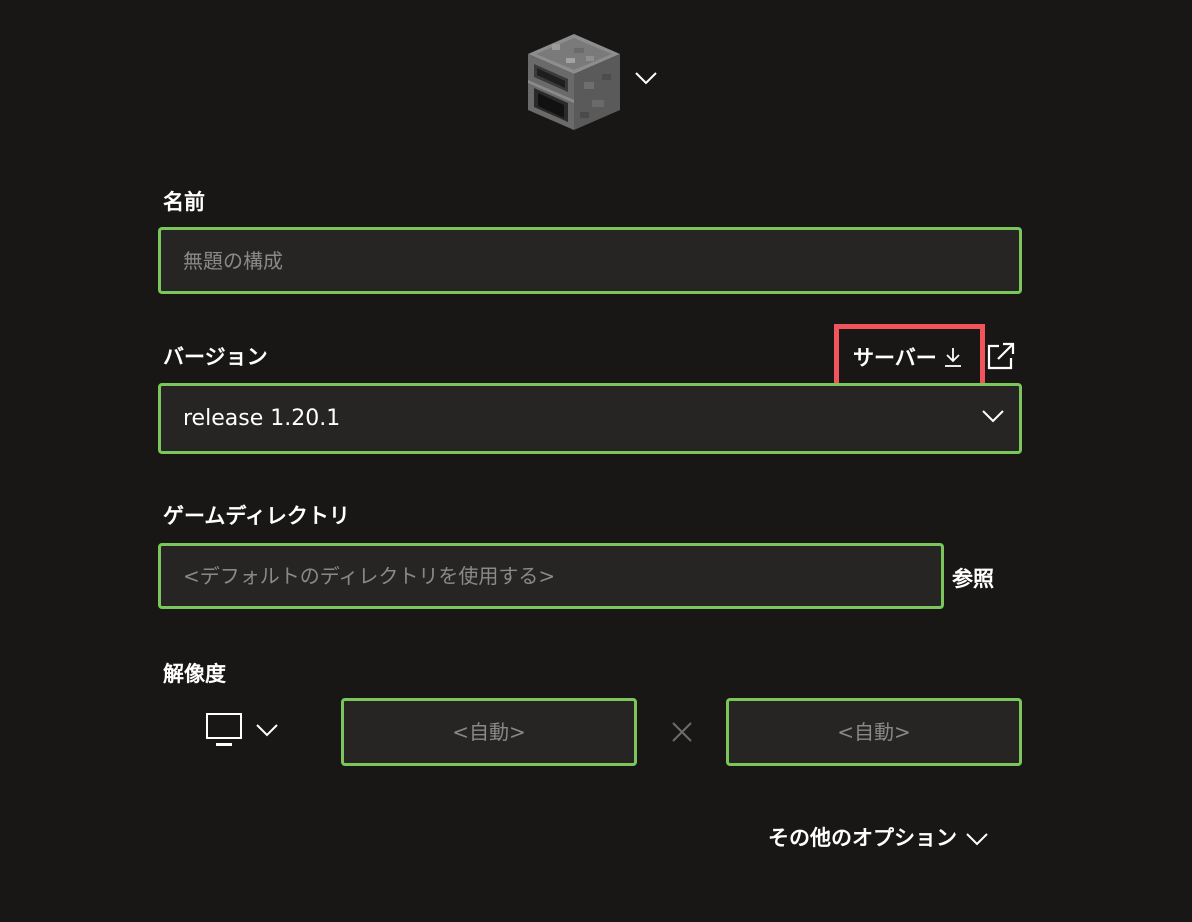  Describe the element at coordinates (862, 838) in the screenshot. I see `more-options-label: その他のオプション` at that location.